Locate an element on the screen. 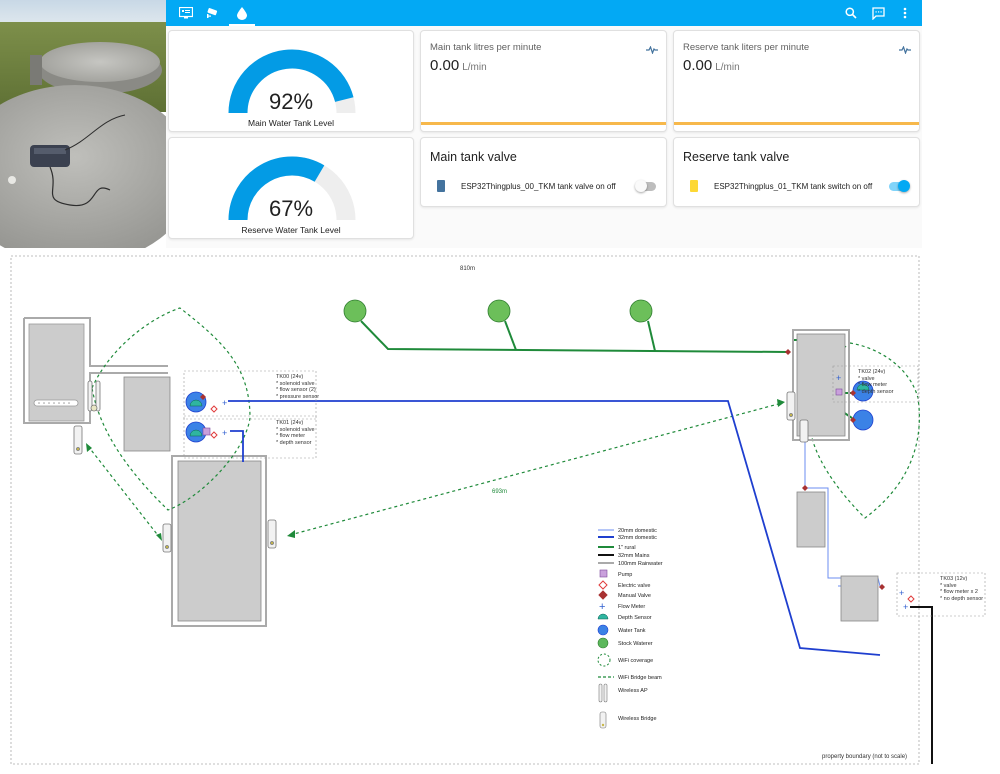  gauge-card-reserve: 67% Reserve Water Tank Level is located at coordinates (291, 188).